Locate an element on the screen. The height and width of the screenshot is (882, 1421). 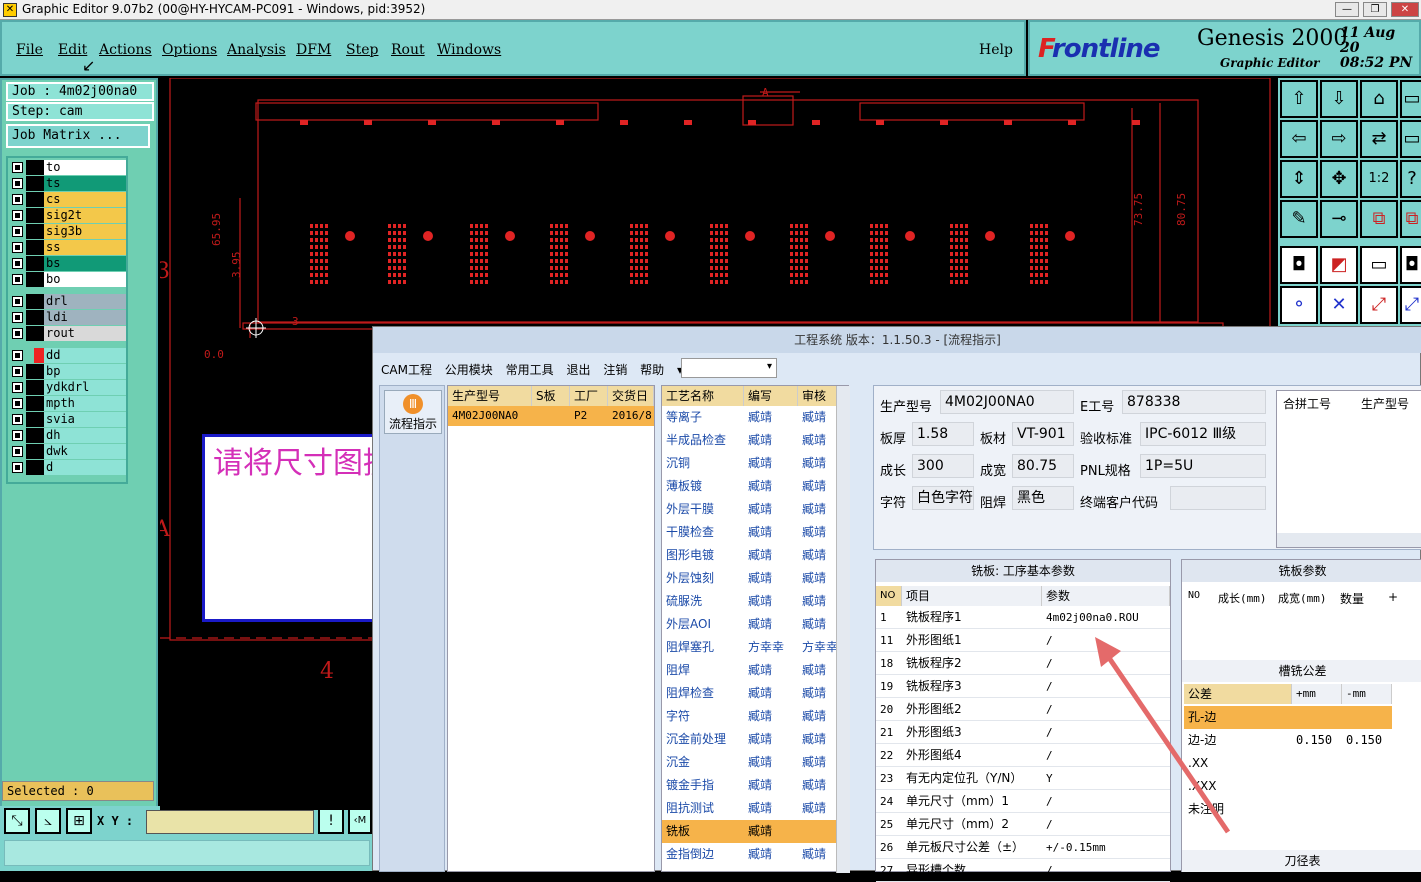
layer-item-rout: rout is located at coordinates (68, 333).